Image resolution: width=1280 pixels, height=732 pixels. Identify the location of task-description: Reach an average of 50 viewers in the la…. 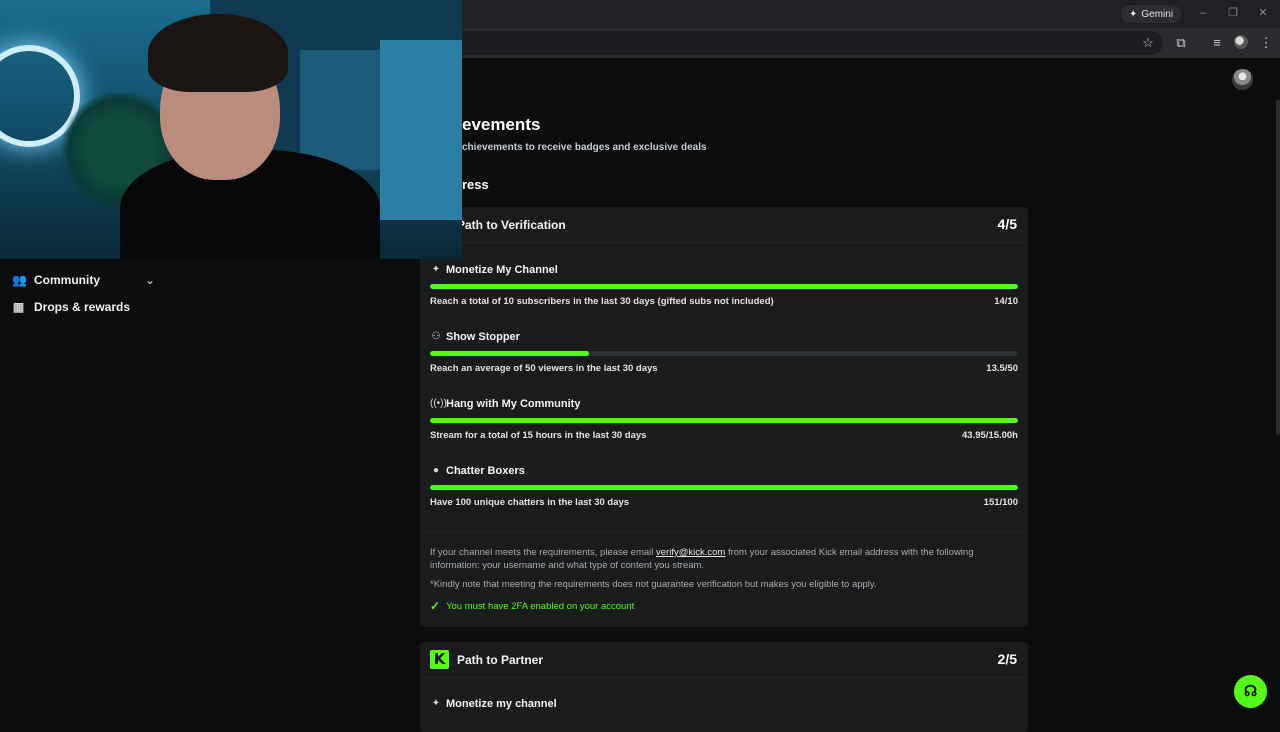
(544, 368).